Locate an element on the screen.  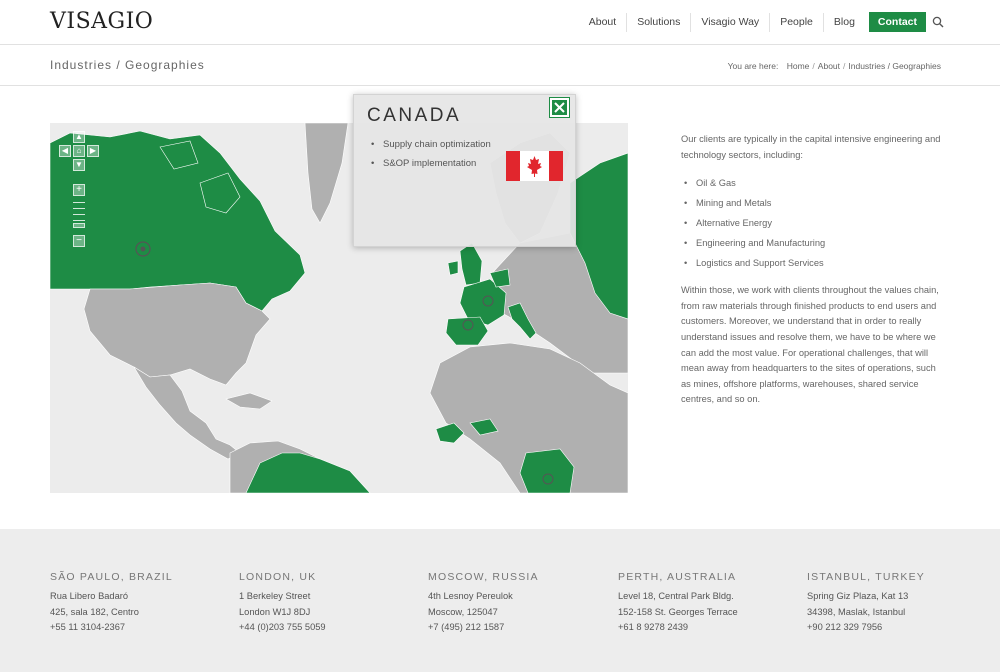
office-phone: +90 212 329 7956 is located at coordinates (897, 628).